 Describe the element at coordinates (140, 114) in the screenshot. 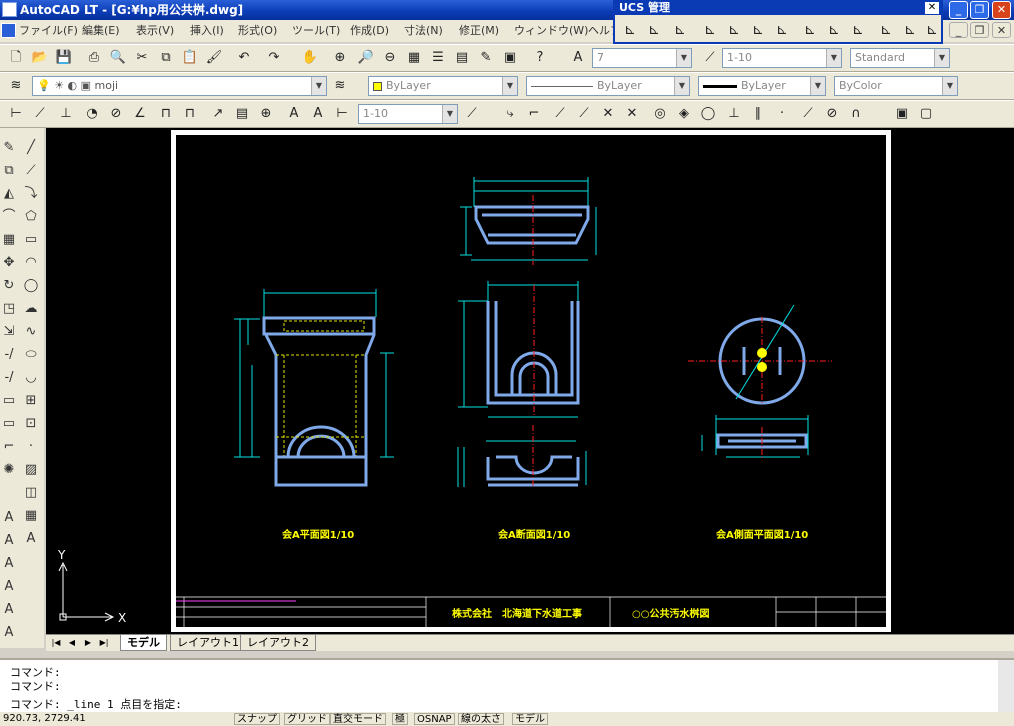

I see `angular-dim-icon: ∠` at that location.